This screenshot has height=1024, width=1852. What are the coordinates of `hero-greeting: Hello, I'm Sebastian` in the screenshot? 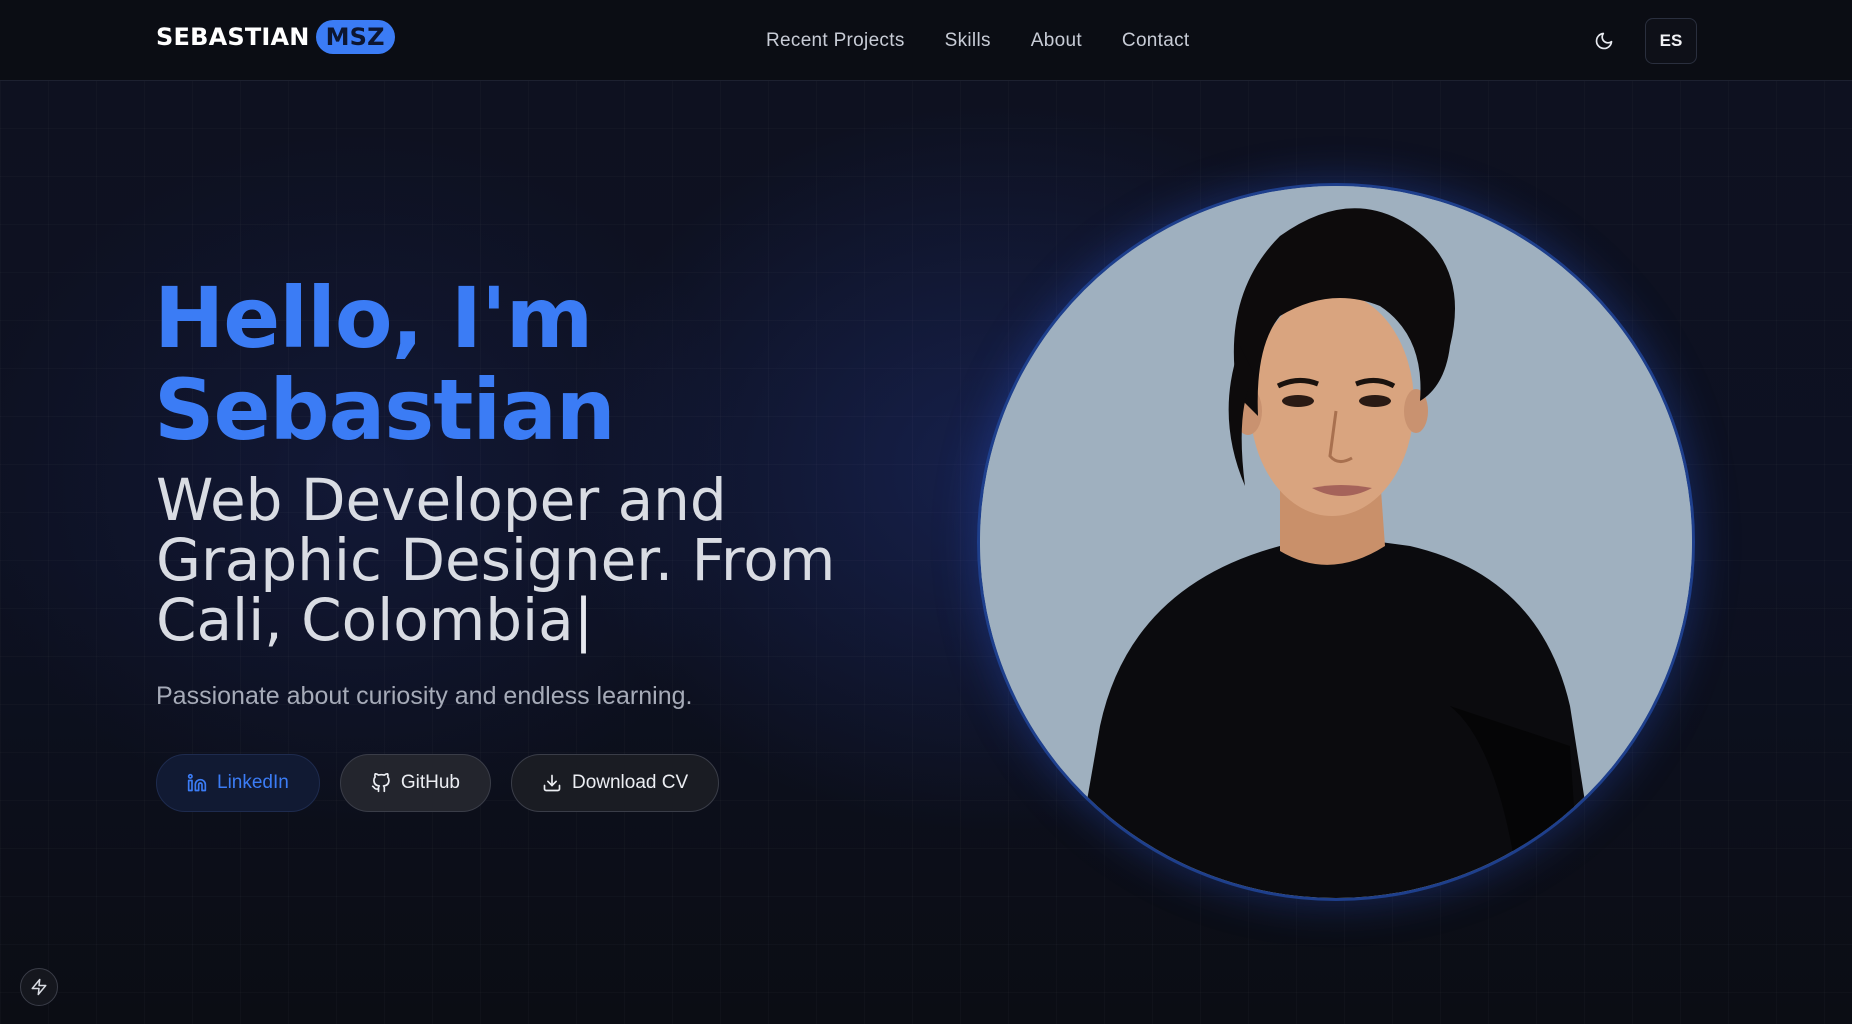 It's located at (385, 364).